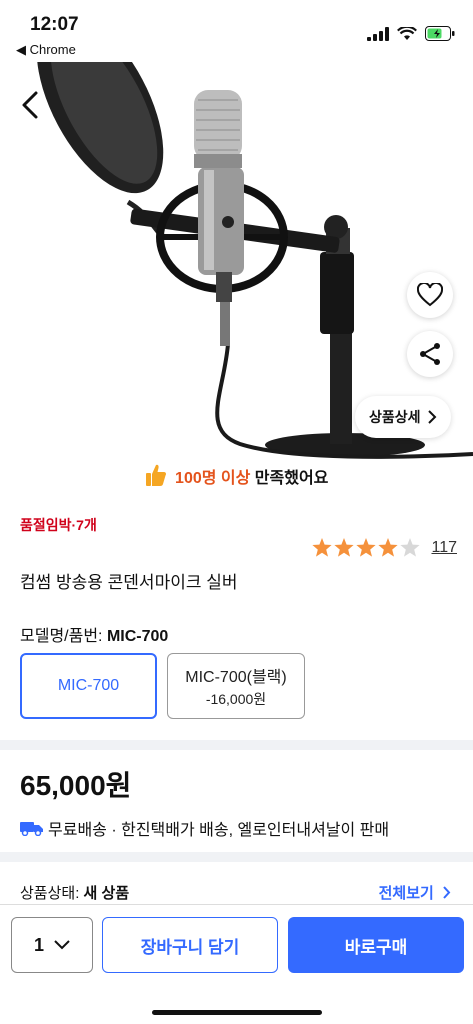 This screenshot has height=1024, width=473. What do you see at coordinates (137, 636) in the screenshot?
I see `option-selected-value: MIC-700` at bounding box center [137, 636].